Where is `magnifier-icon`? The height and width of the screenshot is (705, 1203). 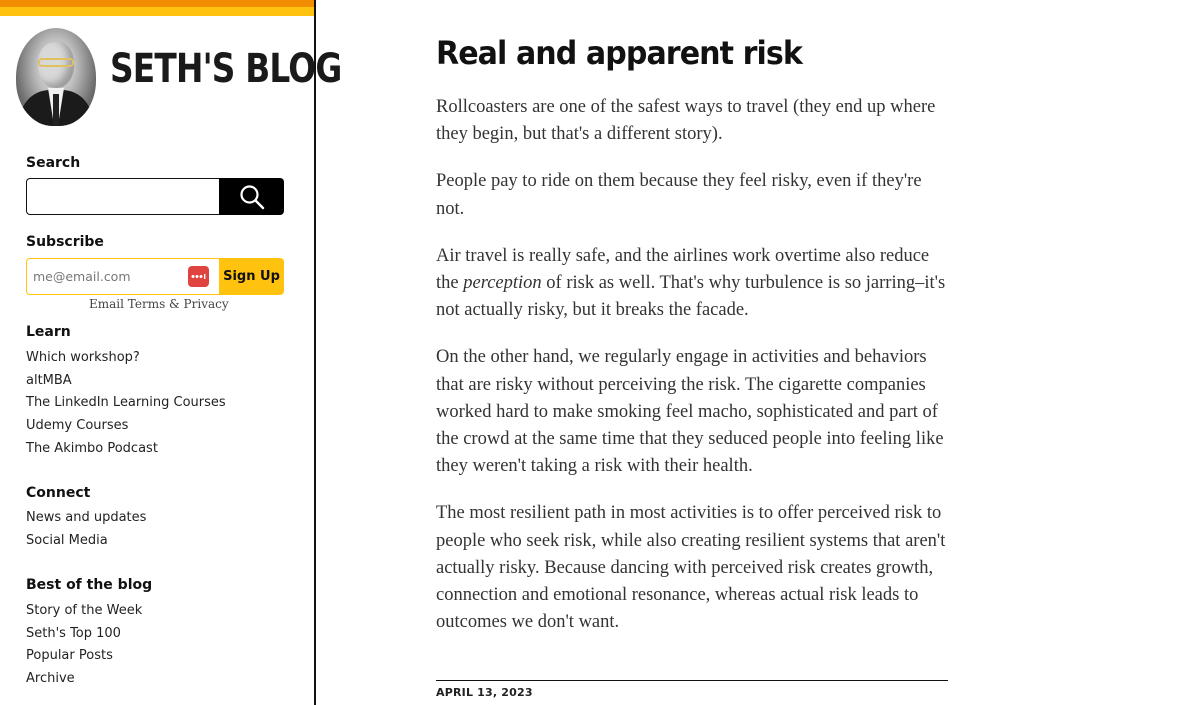
magnifier-icon is located at coordinates (251, 196).